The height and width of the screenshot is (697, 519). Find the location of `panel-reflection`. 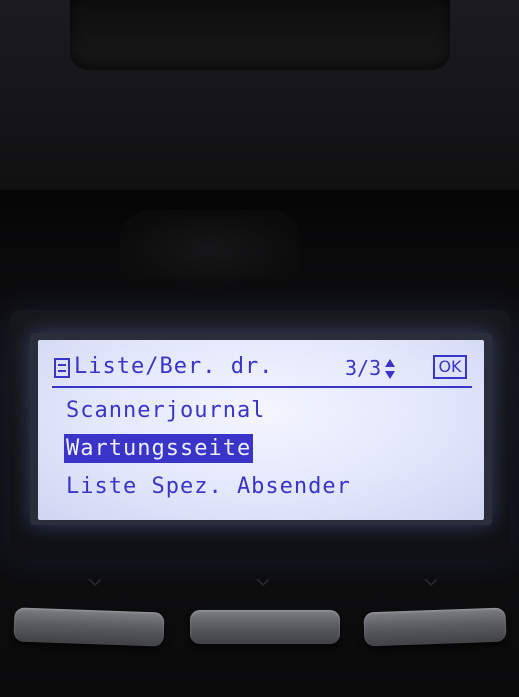

panel-reflection is located at coordinates (210, 250).